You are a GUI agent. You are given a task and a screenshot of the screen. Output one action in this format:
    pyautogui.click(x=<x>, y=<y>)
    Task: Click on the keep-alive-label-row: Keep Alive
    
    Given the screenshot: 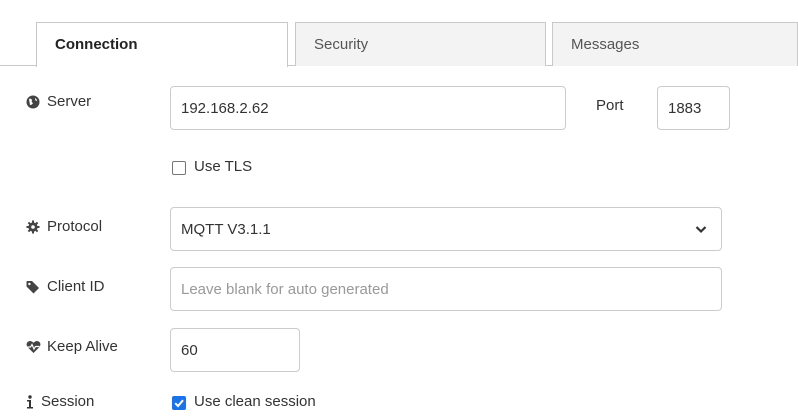 What is the action you would take?
    pyautogui.click(x=72, y=346)
    